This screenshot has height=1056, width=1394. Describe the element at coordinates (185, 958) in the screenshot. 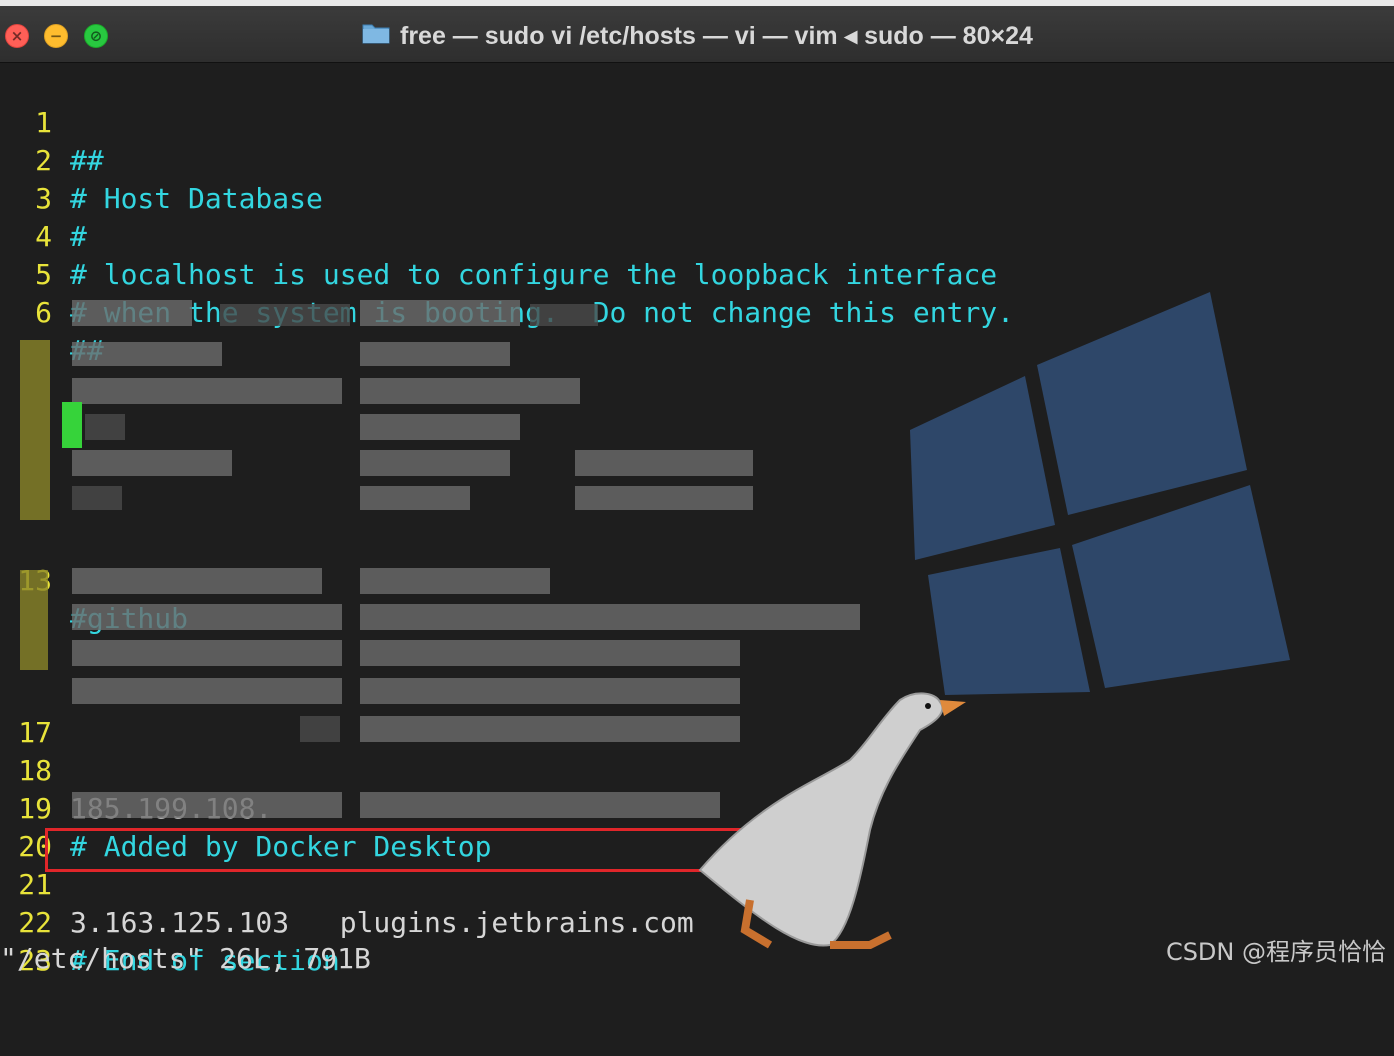

I see `status-line: "/etc/hosts" 26L, 791B` at that location.